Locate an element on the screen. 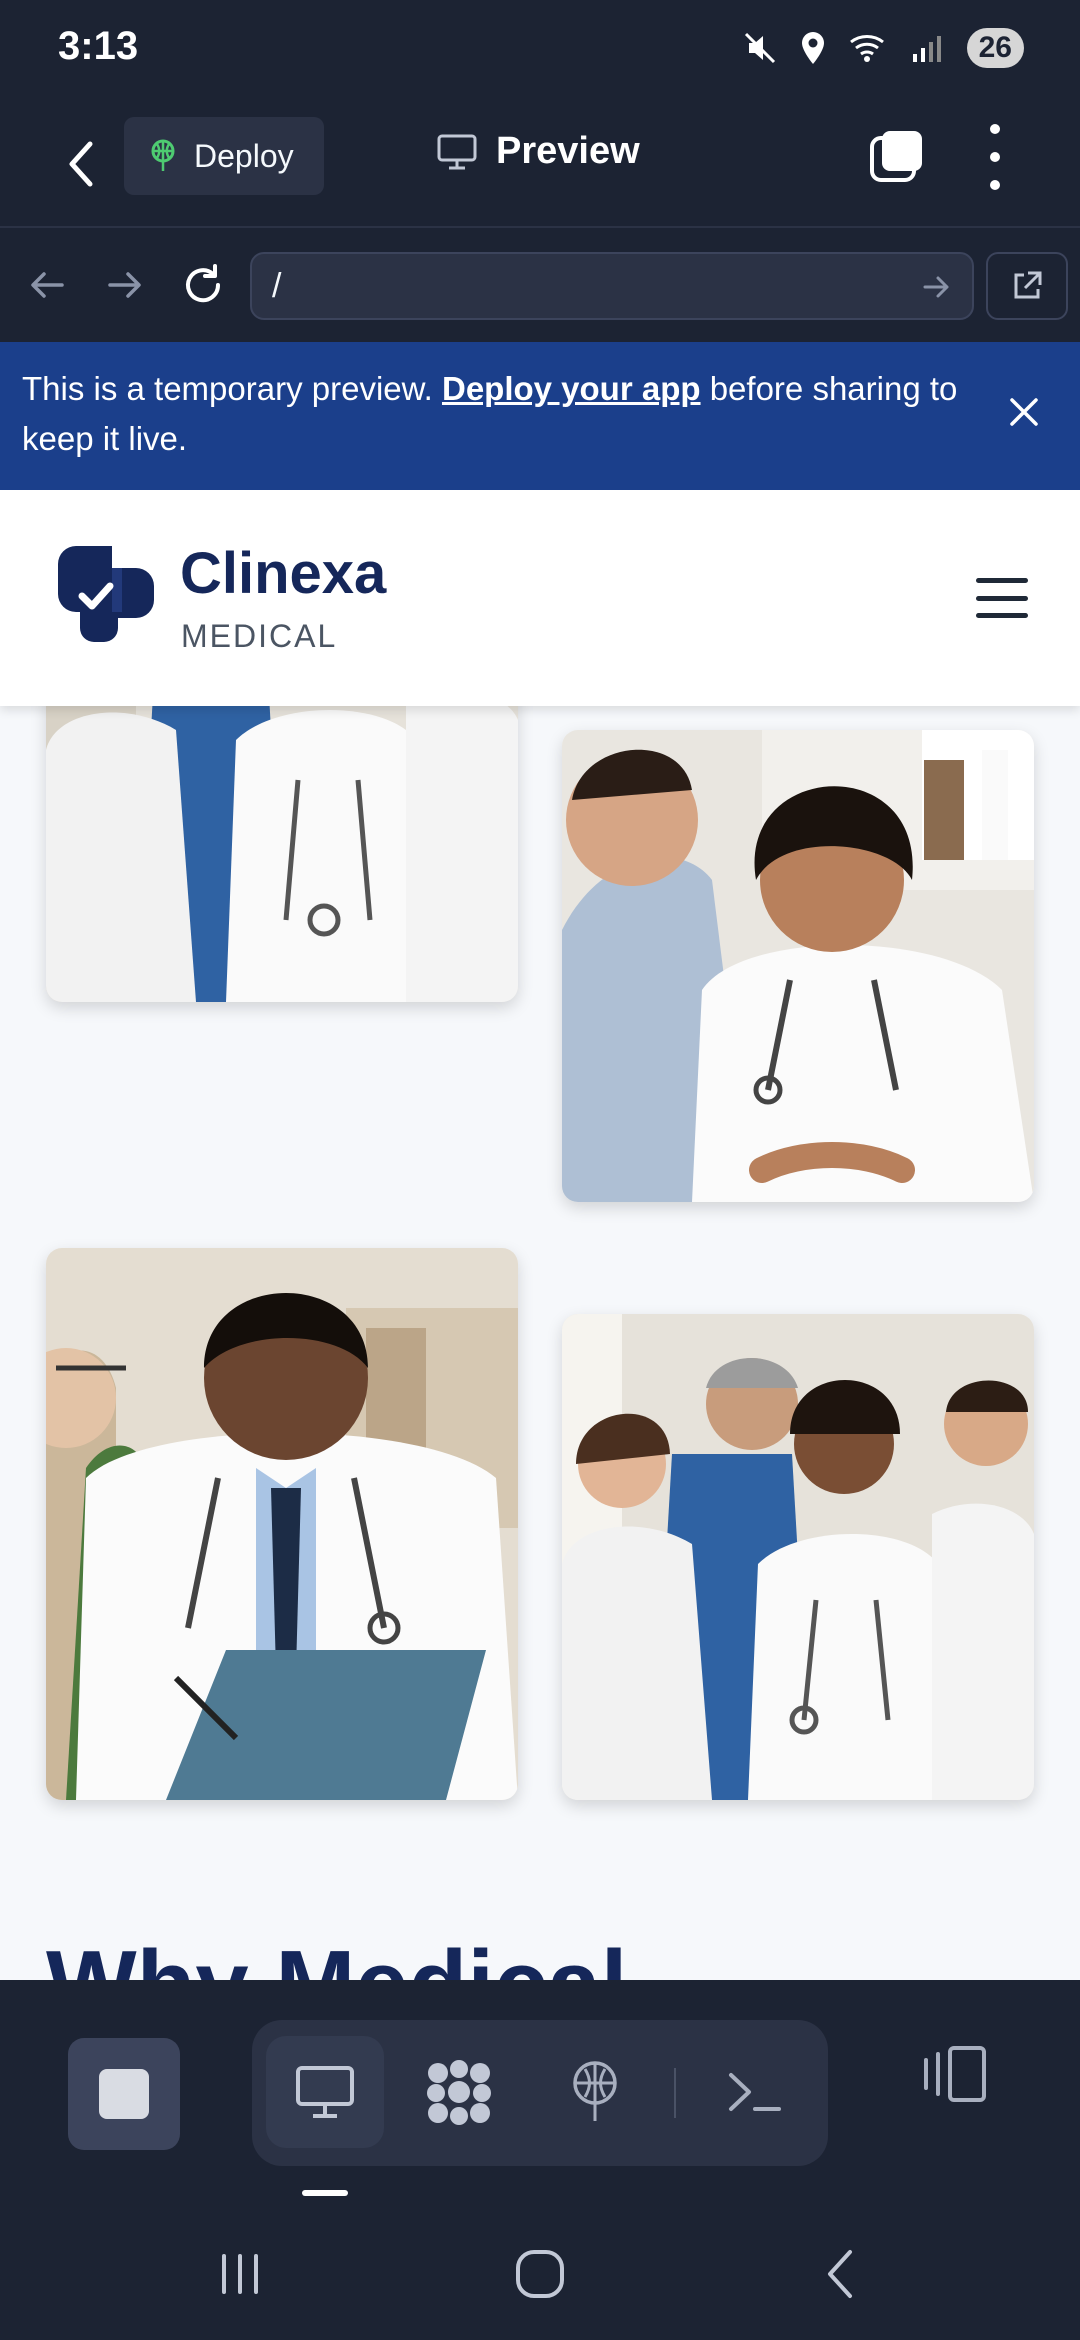 Image resolution: width=1080 pixels, height=2340 pixels. stop-icon is located at coordinates (124, 2094).